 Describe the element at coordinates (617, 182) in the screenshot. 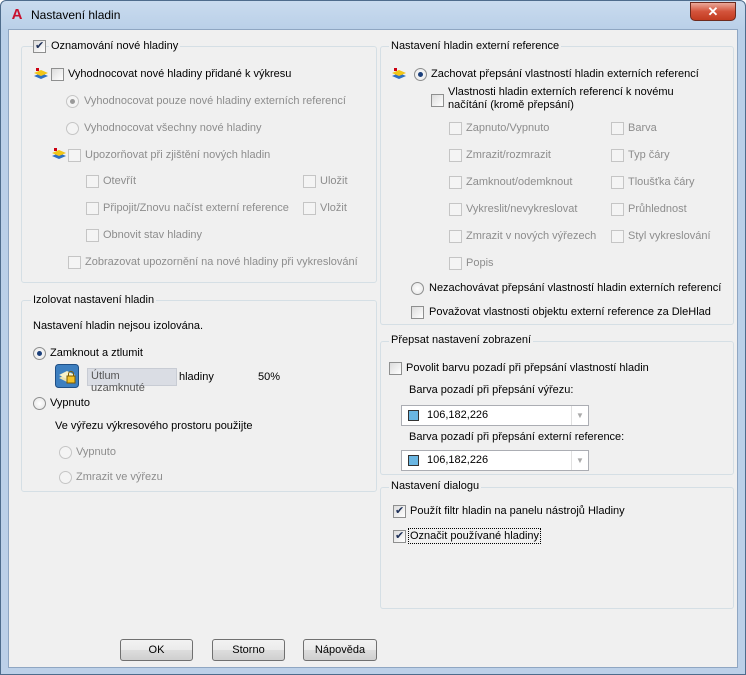

I see `lineweight-checkbox` at that location.